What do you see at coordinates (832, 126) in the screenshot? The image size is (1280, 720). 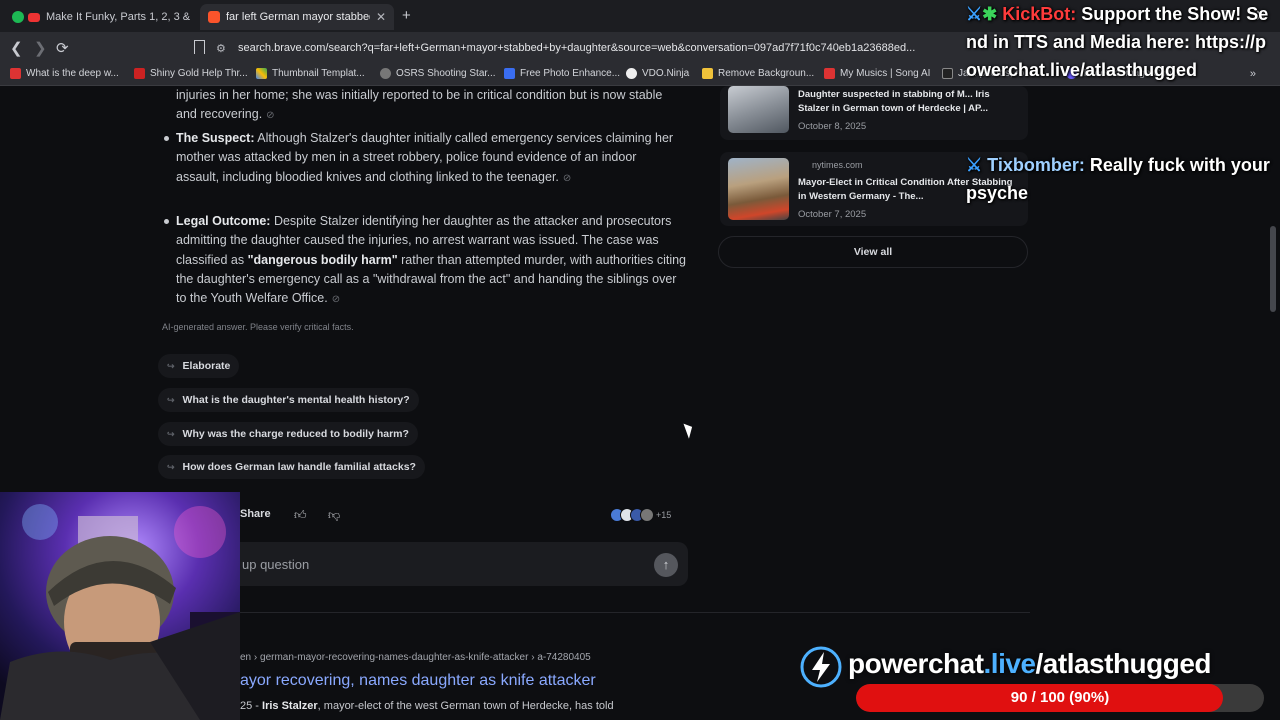 I see `news-date: October 8, 2025` at bounding box center [832, 126].